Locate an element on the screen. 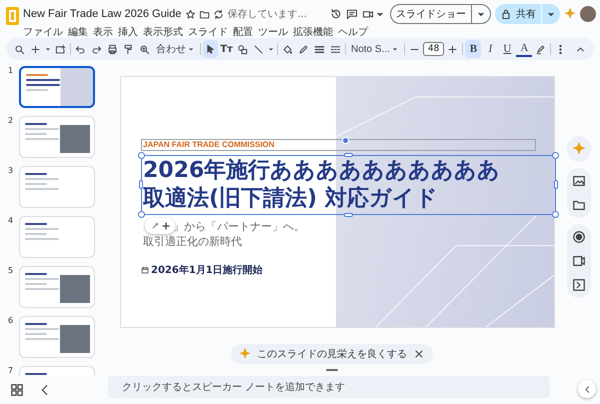 The height and width of the screenshot is (404, 600). select-icon is located at coordinates (210, 49).